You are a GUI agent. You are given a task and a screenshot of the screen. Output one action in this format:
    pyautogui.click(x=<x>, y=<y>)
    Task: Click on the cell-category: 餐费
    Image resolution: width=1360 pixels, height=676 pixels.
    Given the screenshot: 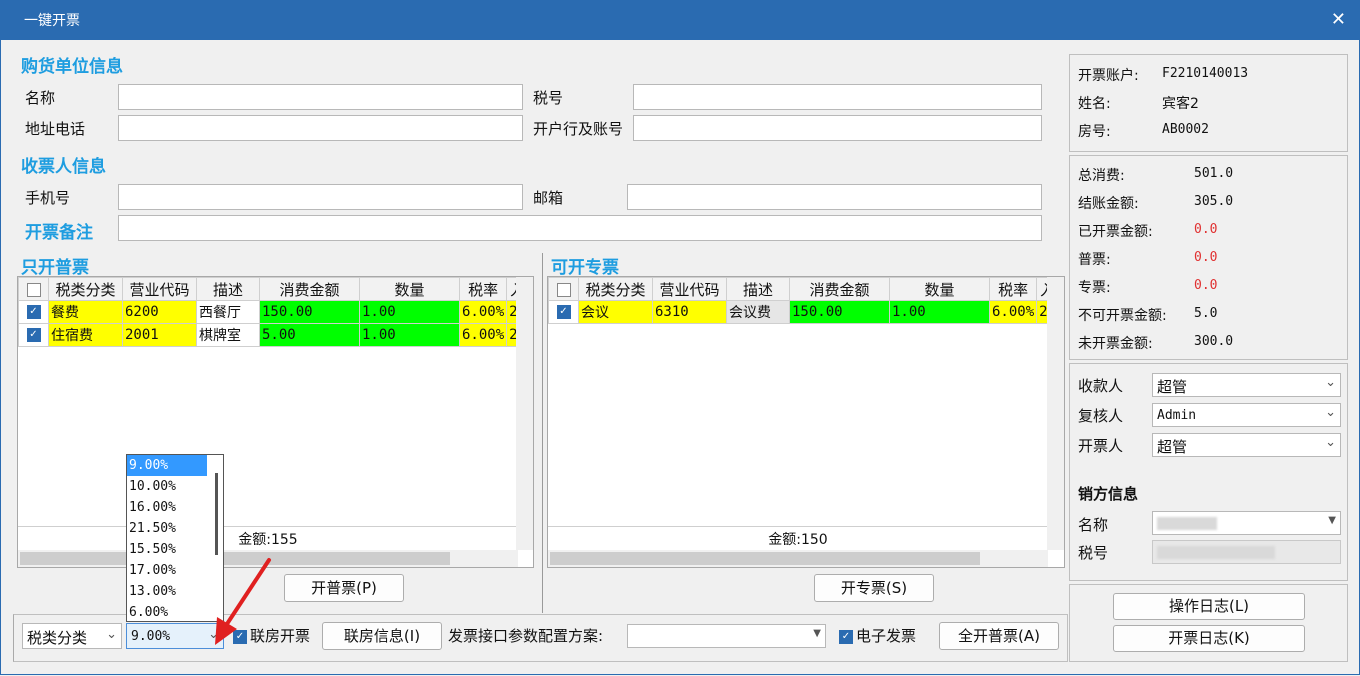 What is the action you would take?
    pyautogui.click(x=85, y=312)
    